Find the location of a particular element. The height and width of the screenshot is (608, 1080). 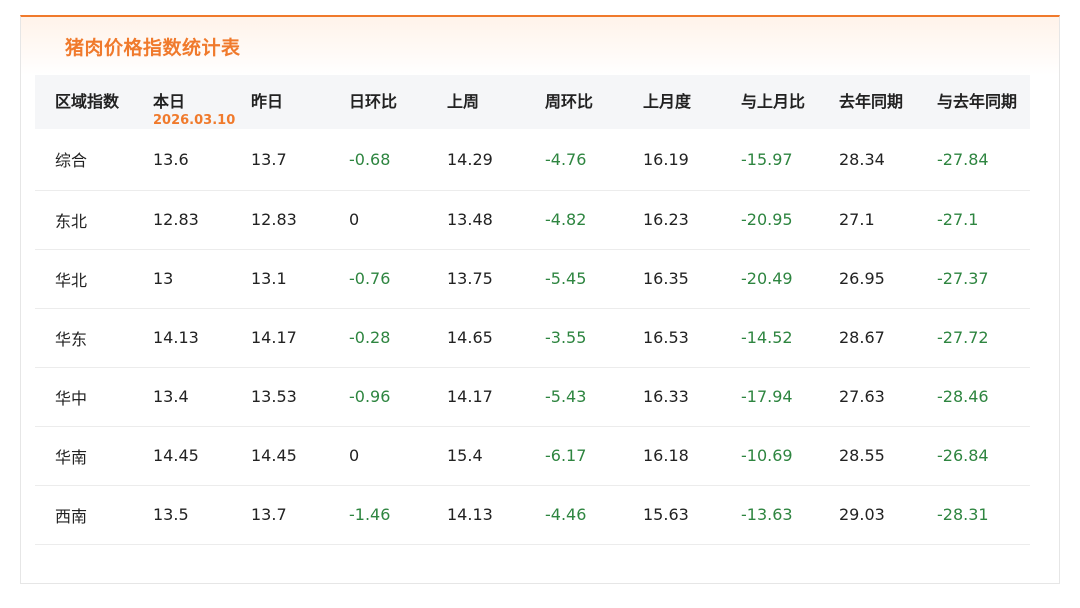

cell-region: 华中 is located at coordinates (84, 397).